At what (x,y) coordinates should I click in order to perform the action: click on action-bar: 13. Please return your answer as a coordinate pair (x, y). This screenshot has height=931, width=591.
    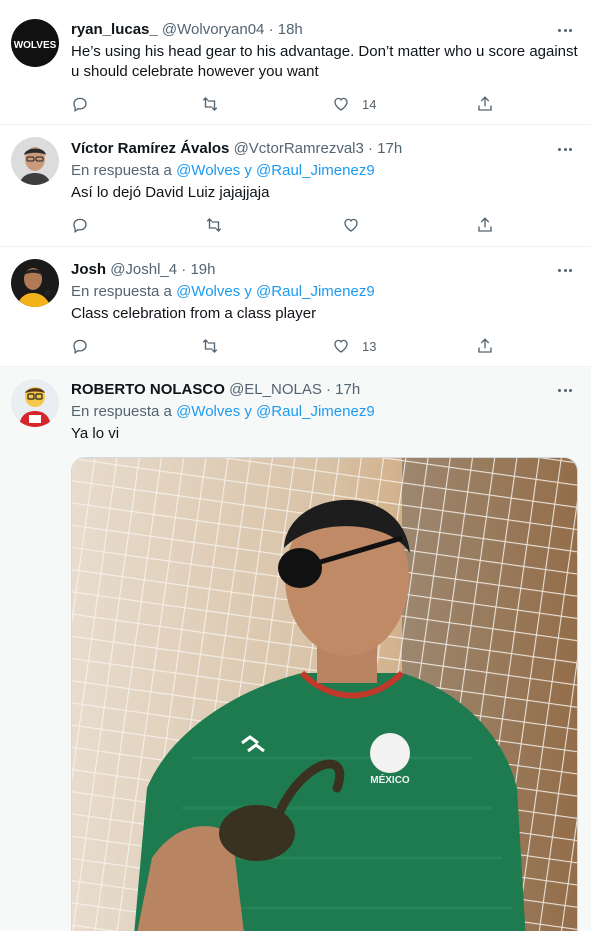
    Looking at the image, I should click on (291, 346).